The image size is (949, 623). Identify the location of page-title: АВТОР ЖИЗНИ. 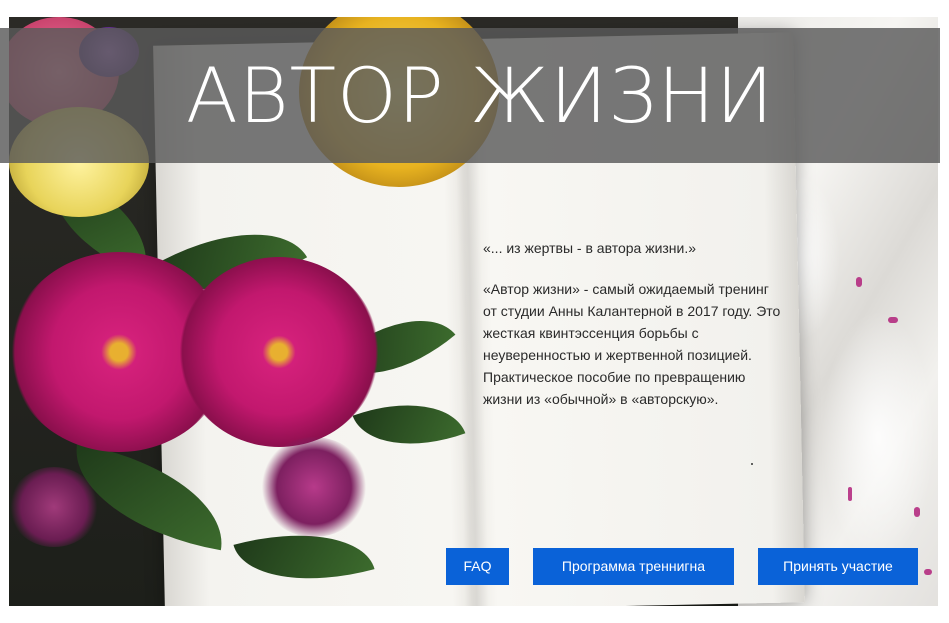
(480, 95).